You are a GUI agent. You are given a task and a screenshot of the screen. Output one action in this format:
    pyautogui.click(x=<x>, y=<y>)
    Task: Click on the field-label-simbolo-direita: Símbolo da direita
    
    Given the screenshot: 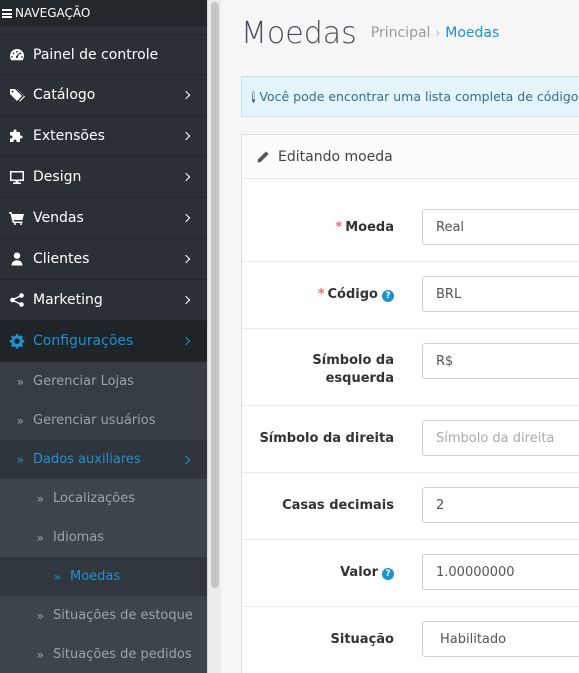 What is the action you would take?
    pyautogui.click(x=326, y=438)
    